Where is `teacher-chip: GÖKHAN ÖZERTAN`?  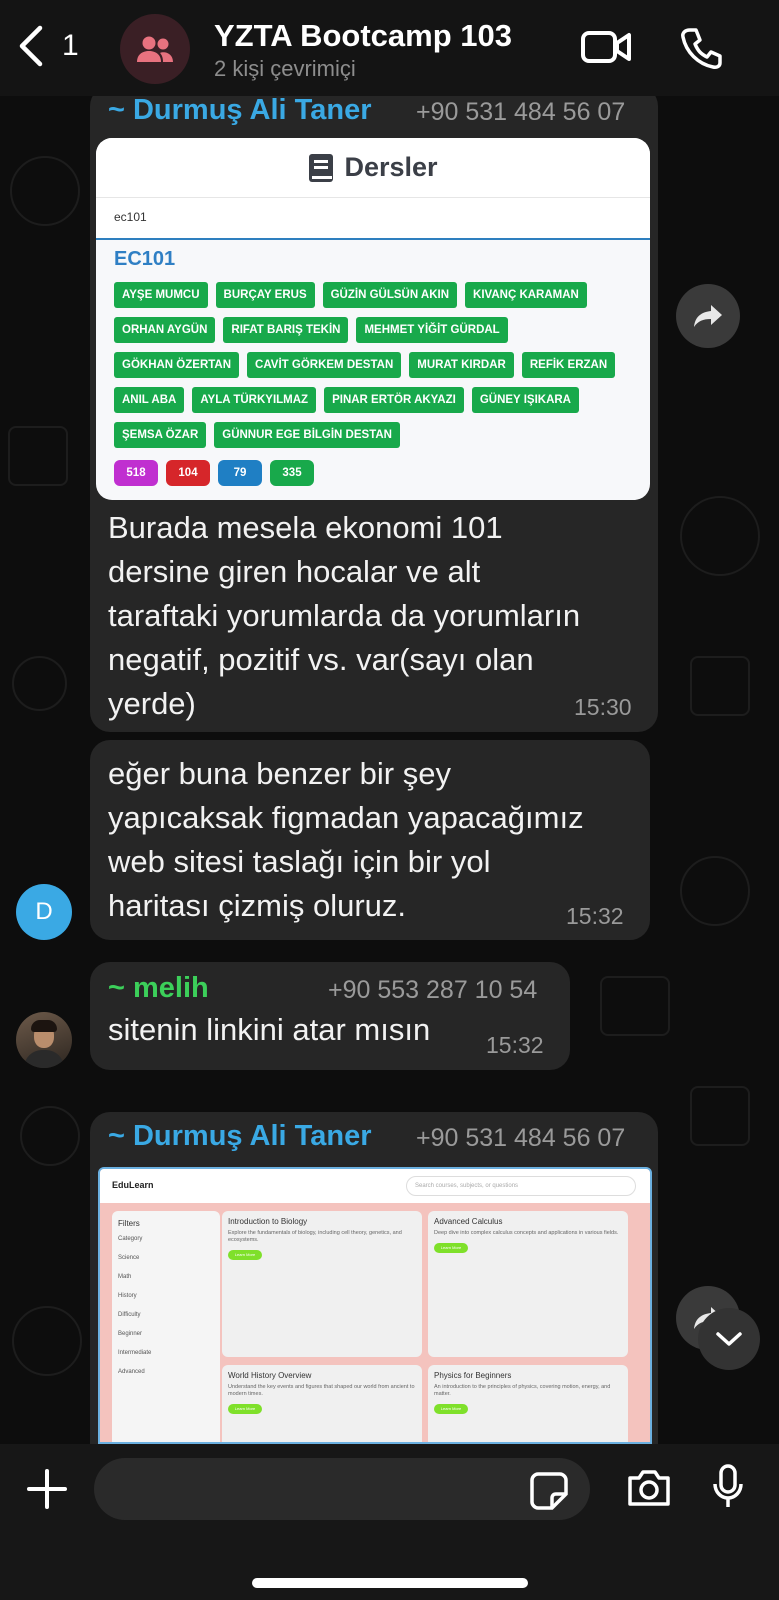
teacher-chip: GÖKHAN ÖZERTAN is located at coordinates (177, 365).